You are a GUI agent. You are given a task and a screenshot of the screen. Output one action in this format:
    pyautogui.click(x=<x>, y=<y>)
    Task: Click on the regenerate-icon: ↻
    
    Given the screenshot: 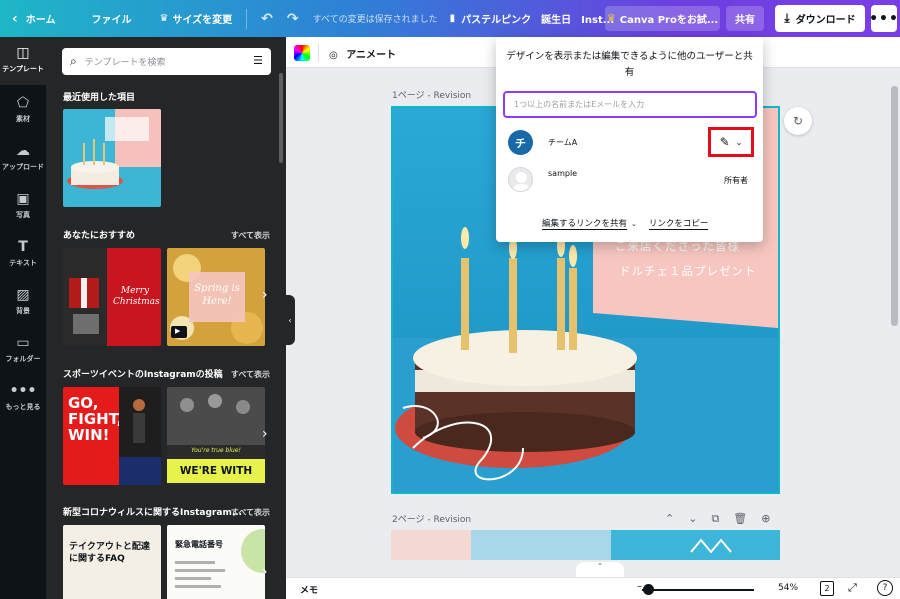 What is the action you would take?
    pyautogui.click(x=798, y=121)
    